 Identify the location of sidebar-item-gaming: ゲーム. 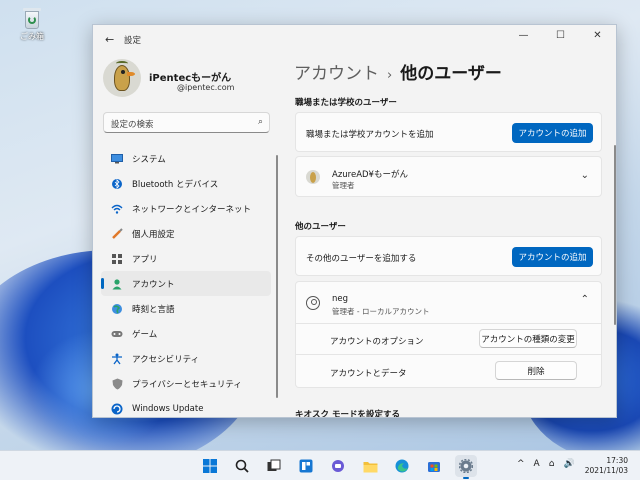
(186, 333).